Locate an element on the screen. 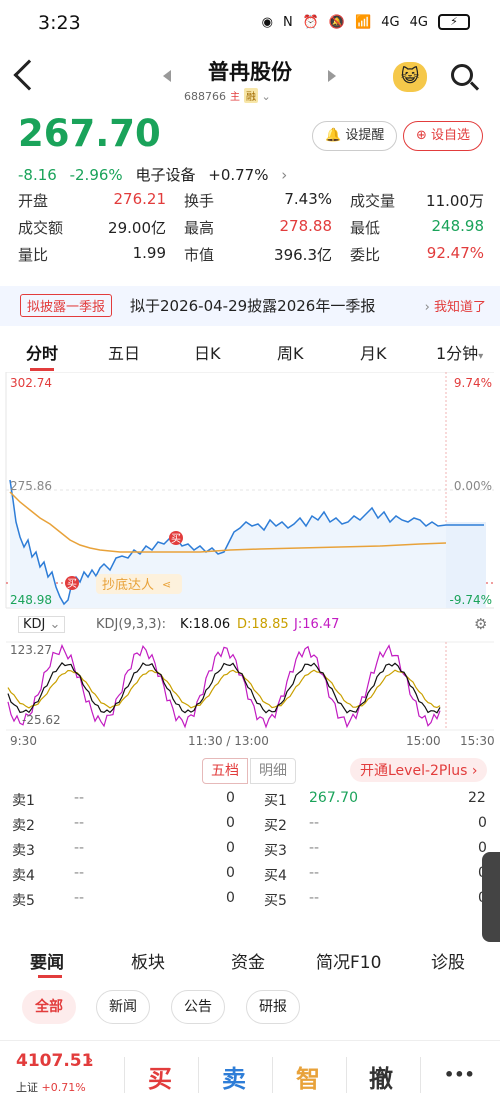 The image size is (500, 1107). sector-link: 电子设备 +0.77% › is located at coordinates (215, 175).